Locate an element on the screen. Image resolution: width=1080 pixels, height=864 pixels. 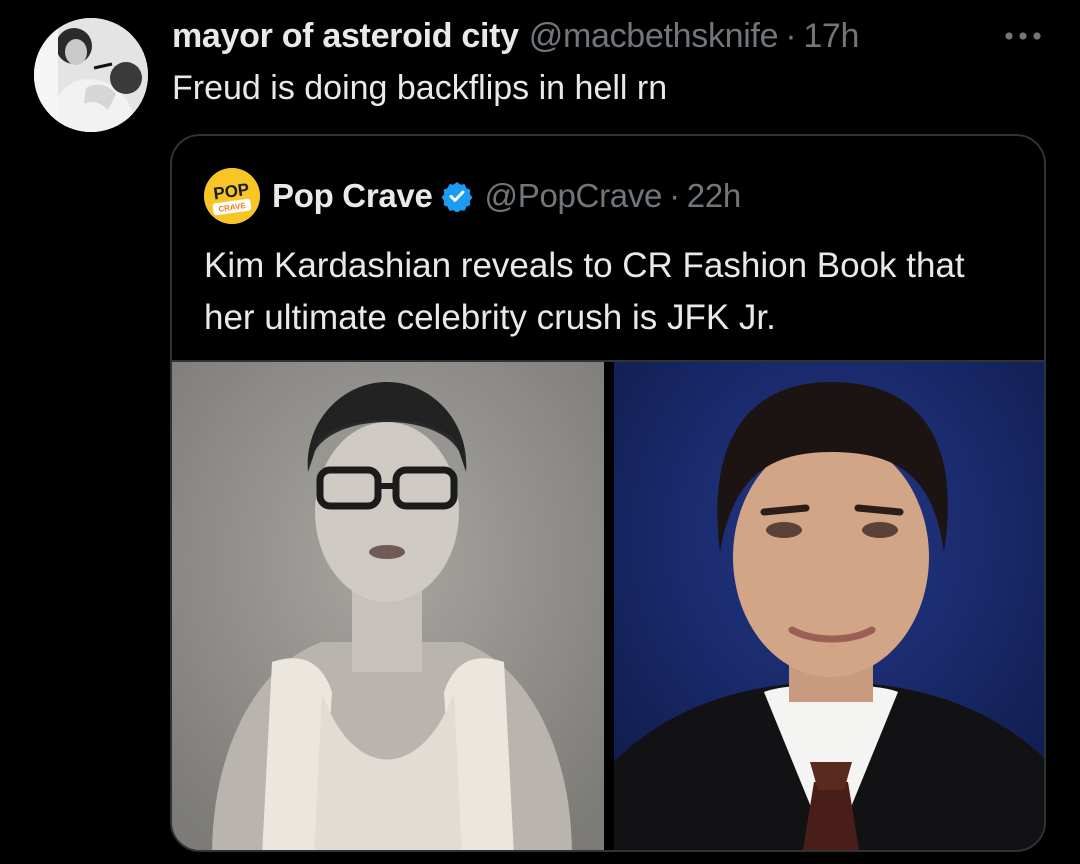
timestamp: 17h is located at coordinates (831, 36).